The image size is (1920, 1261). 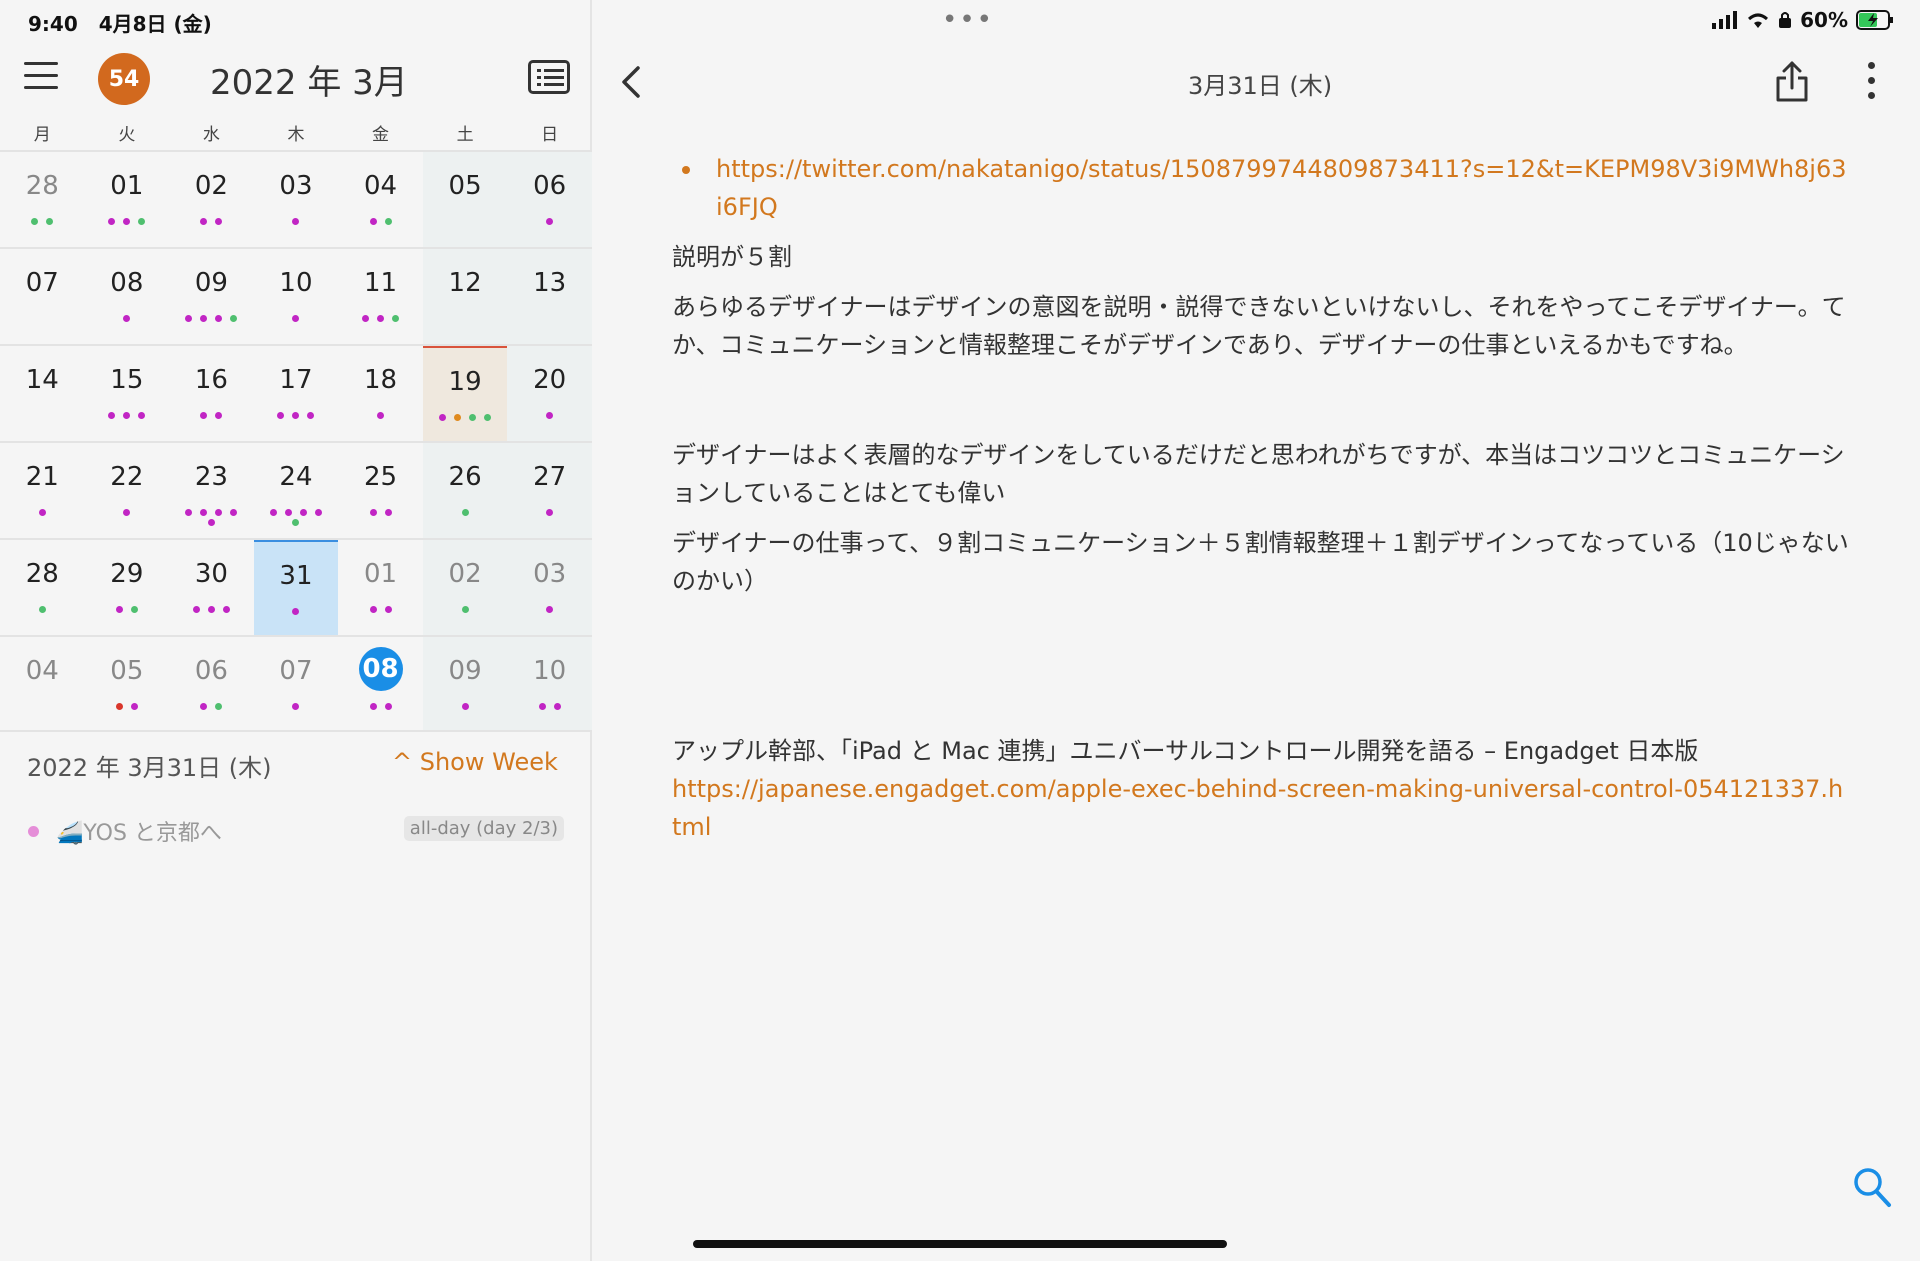 I want to click on day-cell-today: 08, so click(x=380, y=683).